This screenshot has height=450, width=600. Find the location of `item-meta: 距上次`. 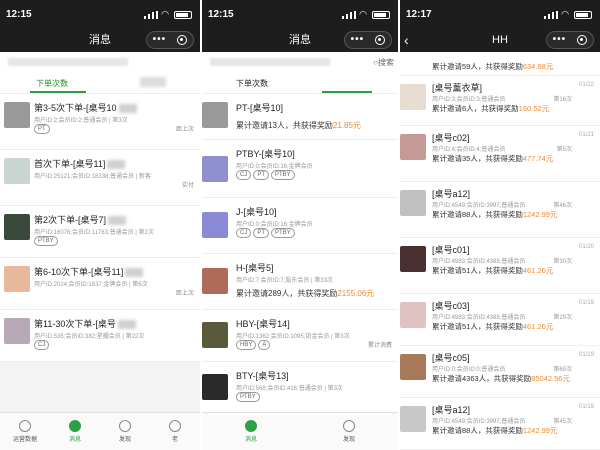

item-meta: 距上次 is located at coordinates (184, 130).